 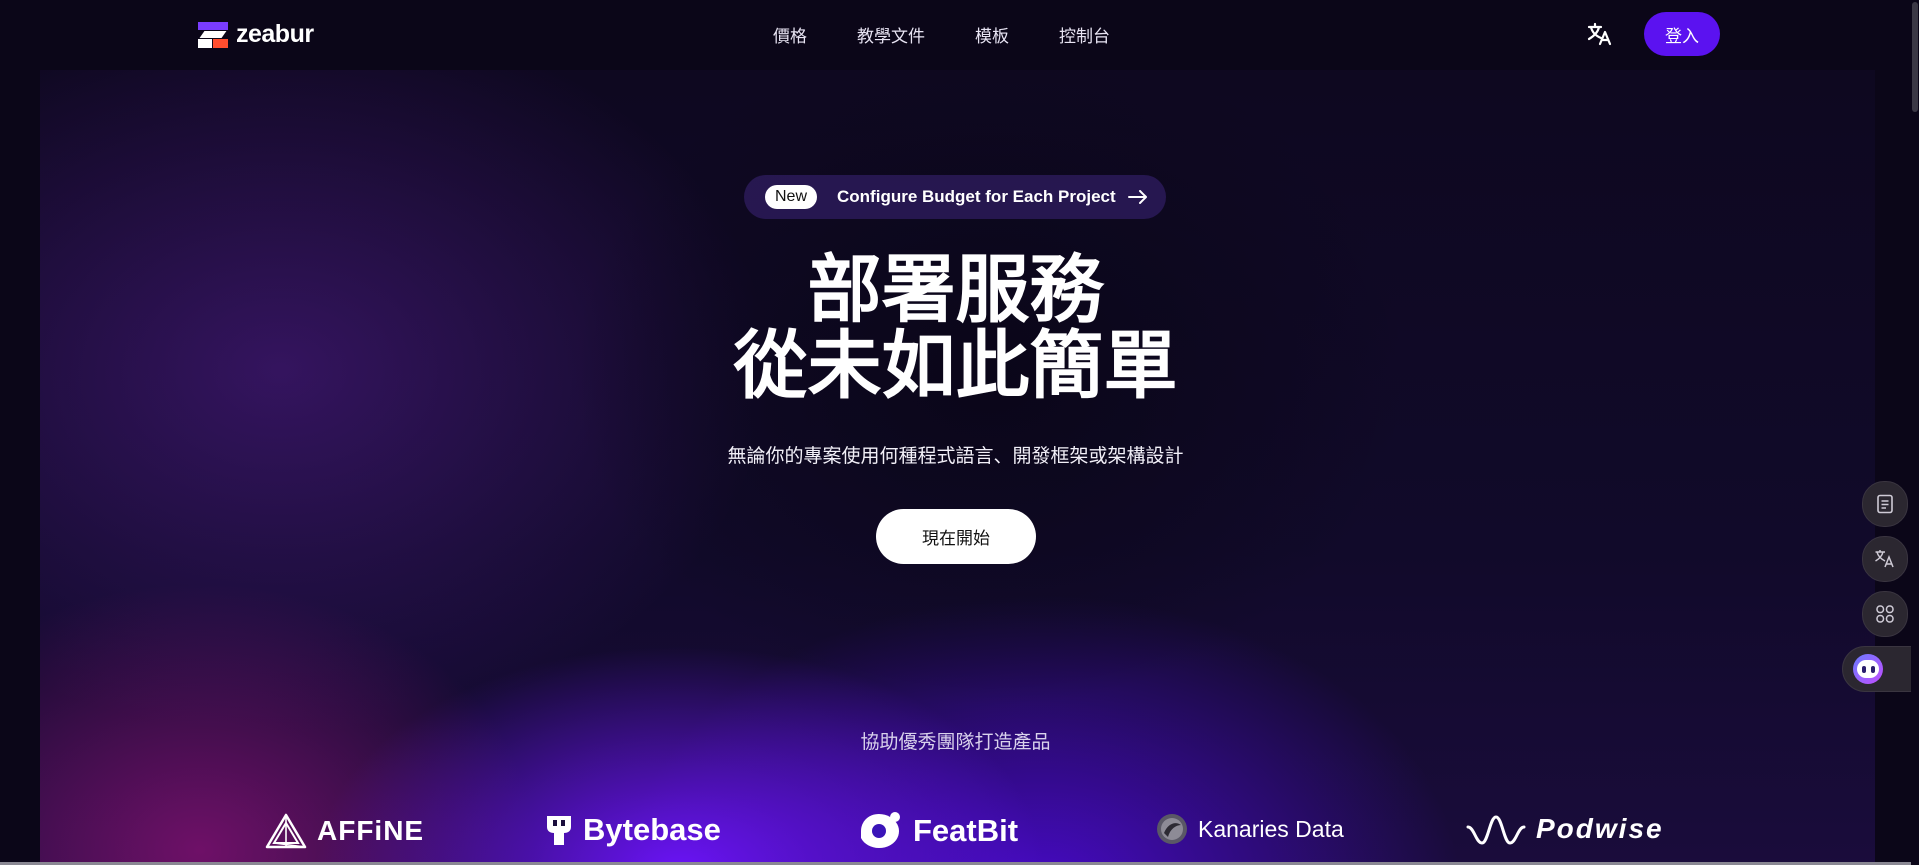 I want to click on arrow-right-icon, so click(x=1137, y=197).